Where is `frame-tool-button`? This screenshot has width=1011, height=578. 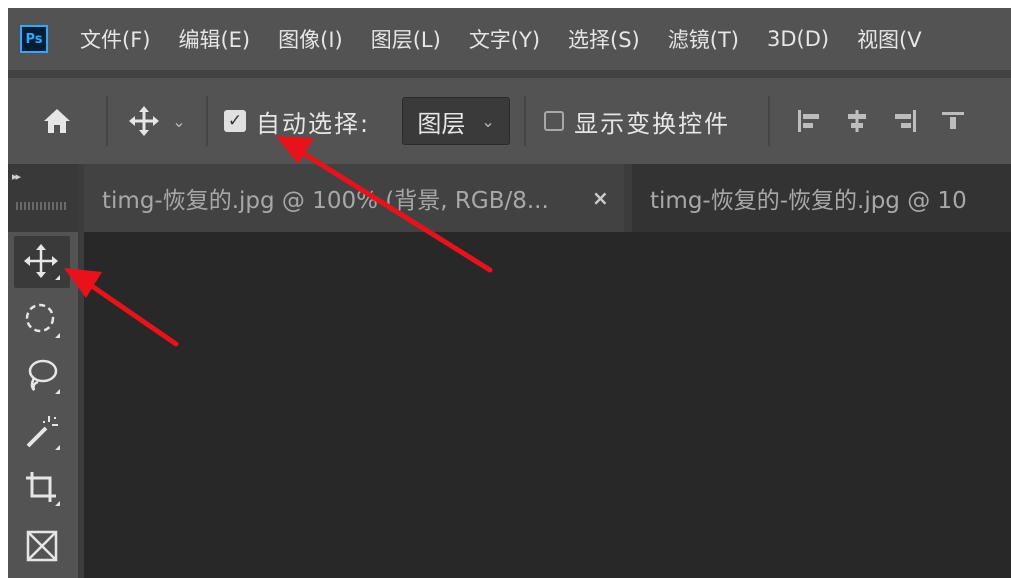 frame-tool-button is located at coordinates (42, 546).